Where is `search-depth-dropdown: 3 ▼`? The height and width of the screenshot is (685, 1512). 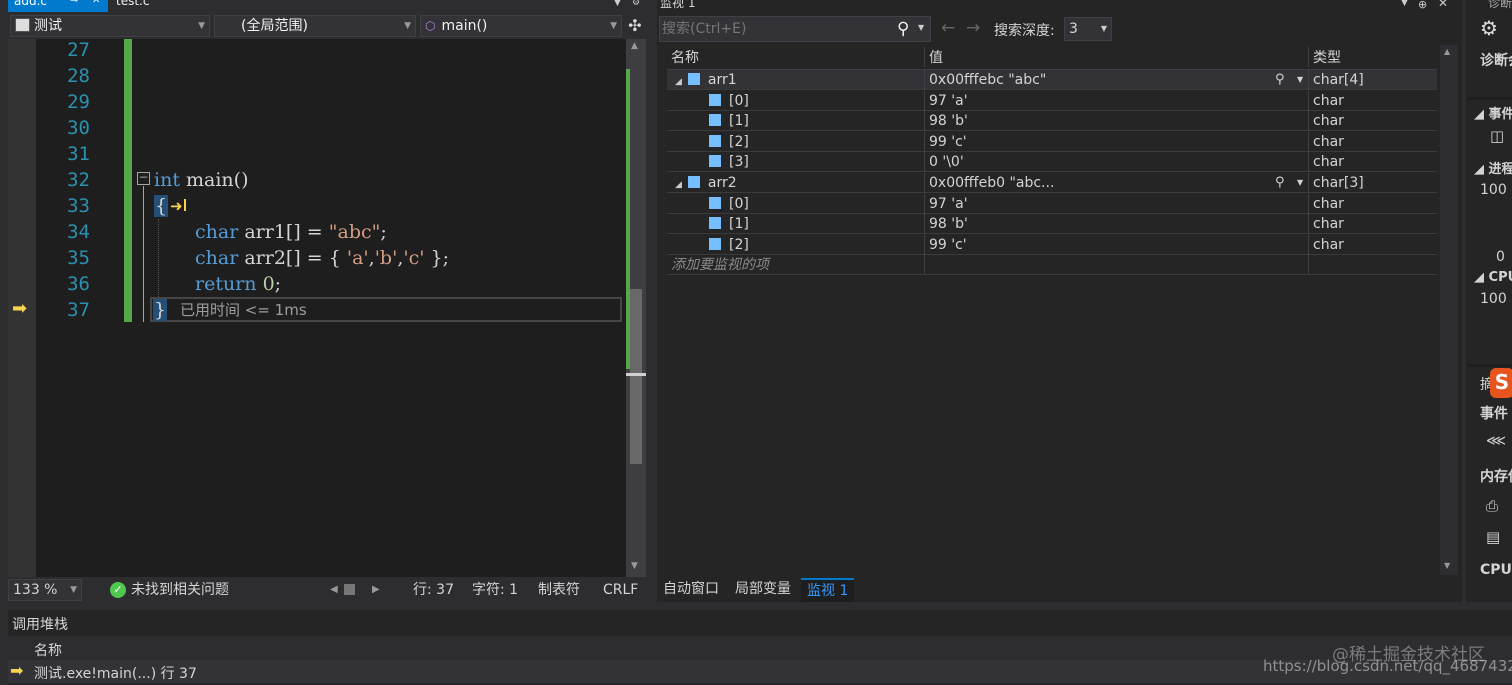 search-depth-dropdown: 3 ▼ is located at coordinates (1088, 29).